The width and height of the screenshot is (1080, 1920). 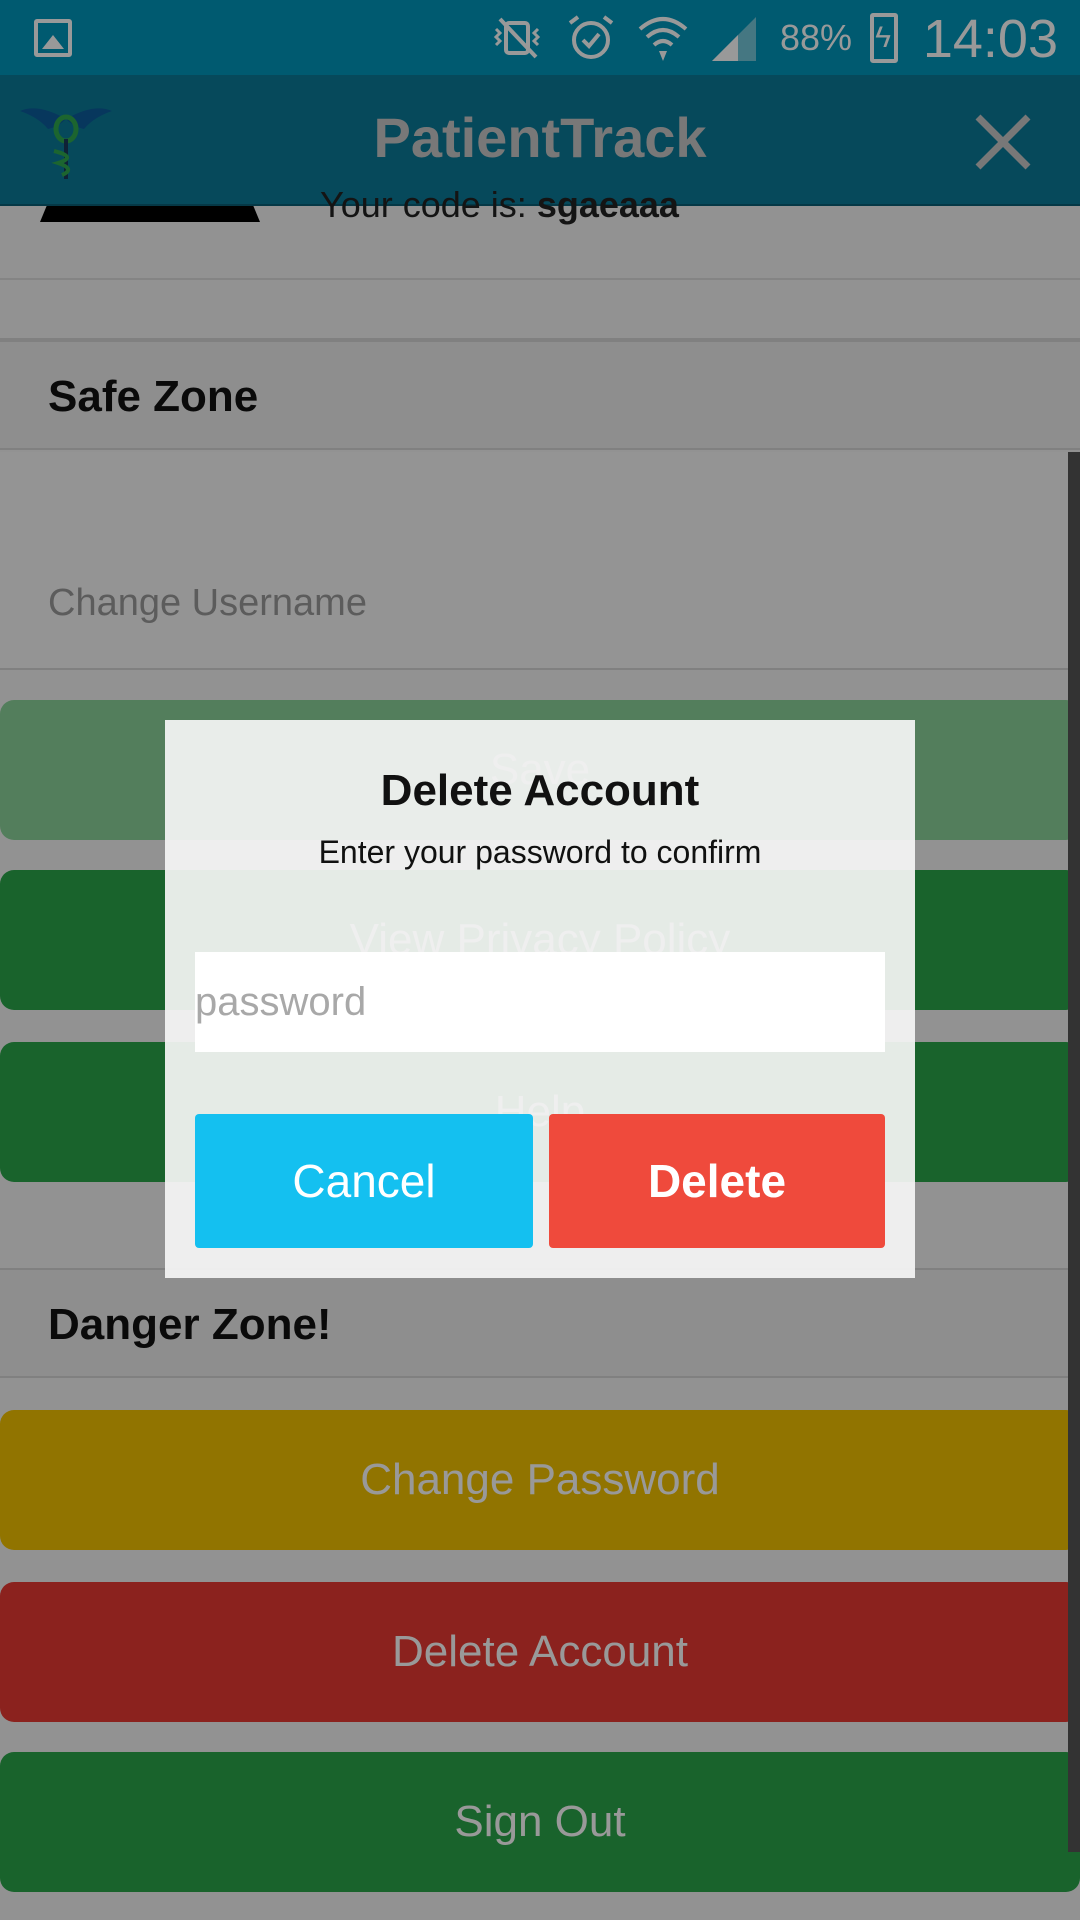 I want to click on dialog-subtitle: Enter your password to confirm, so click(x=540, y=852).